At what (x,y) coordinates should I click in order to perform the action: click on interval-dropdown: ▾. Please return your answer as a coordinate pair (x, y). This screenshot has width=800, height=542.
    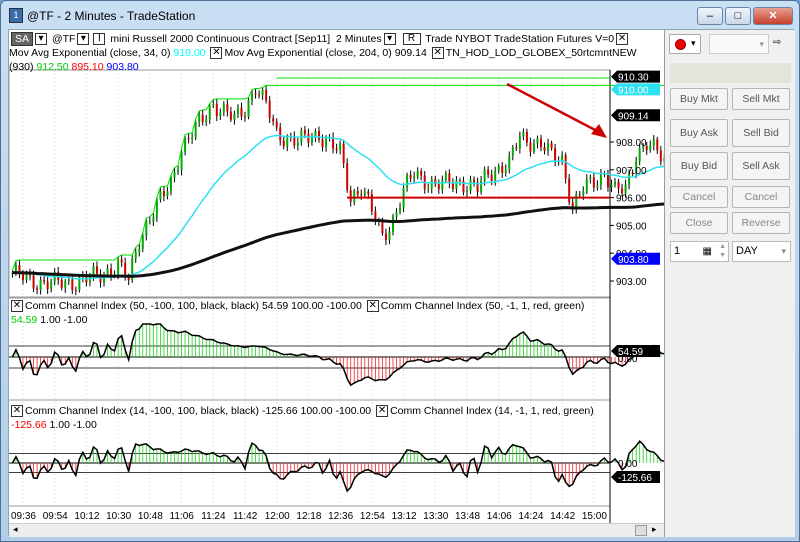
    Looking at the image, I should click on (389, 39).